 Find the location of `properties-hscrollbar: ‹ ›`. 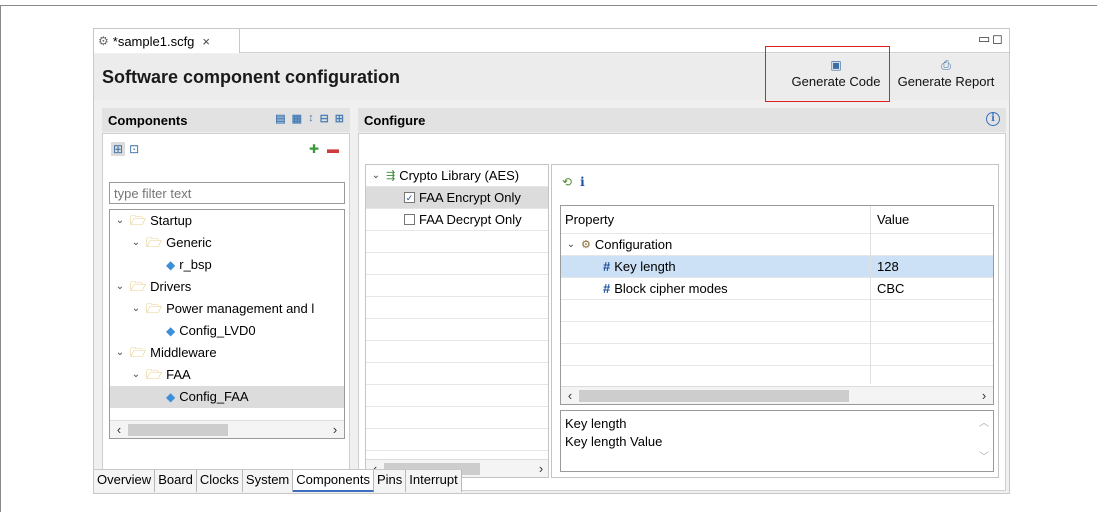

properties-hscrollbar: ‹ › is located at coordinates (777, 395).